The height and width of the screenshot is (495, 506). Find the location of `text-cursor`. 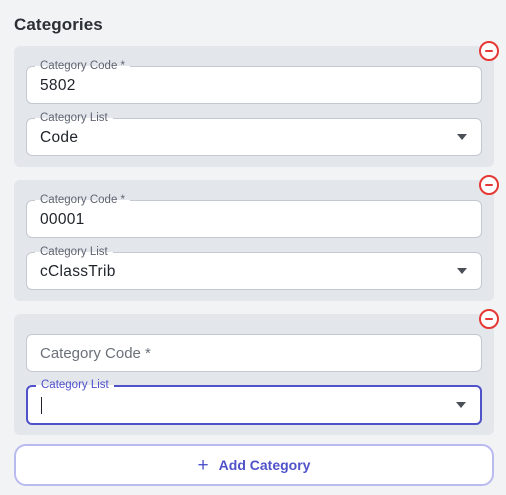

text-cursor is located at coordinates (41, 405).